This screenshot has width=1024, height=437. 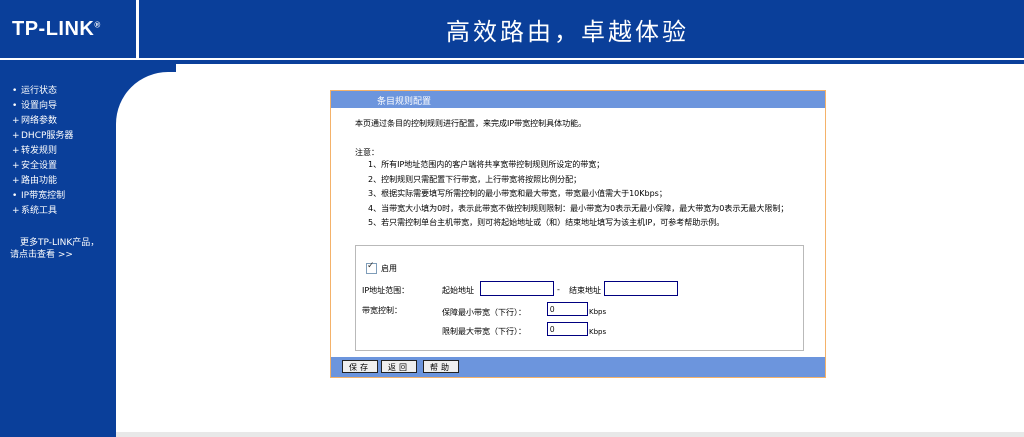 What do you see at coordinates (42, 121) in the screenshot?
I see `sidebar-item-network: +网络参数` at bounding box center [42, 121].